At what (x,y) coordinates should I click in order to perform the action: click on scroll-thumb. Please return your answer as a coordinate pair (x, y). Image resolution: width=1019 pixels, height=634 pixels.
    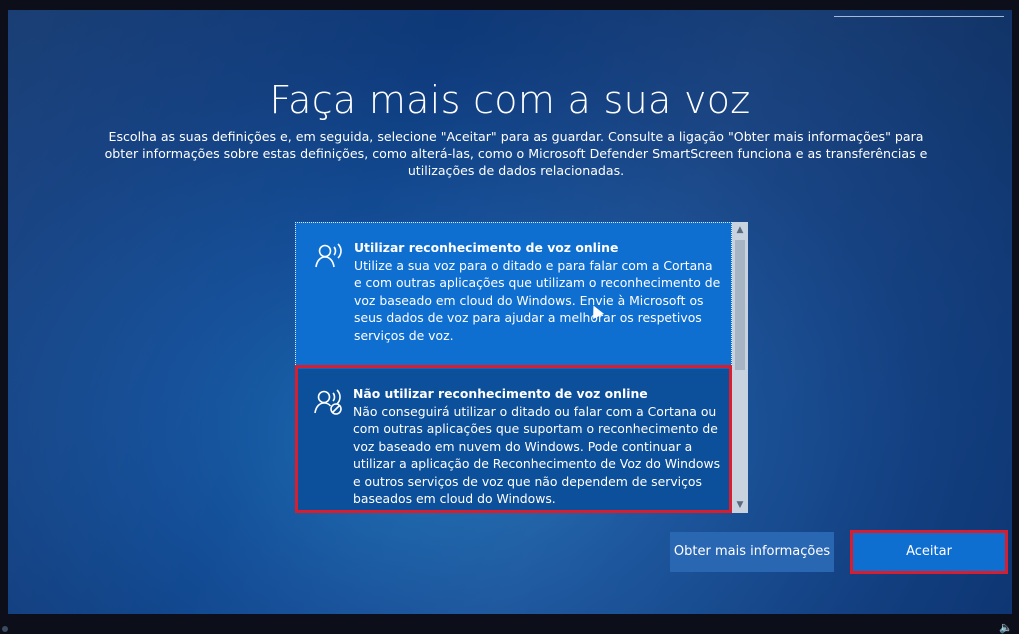
    Looking at the image, I should click on (740, 305).